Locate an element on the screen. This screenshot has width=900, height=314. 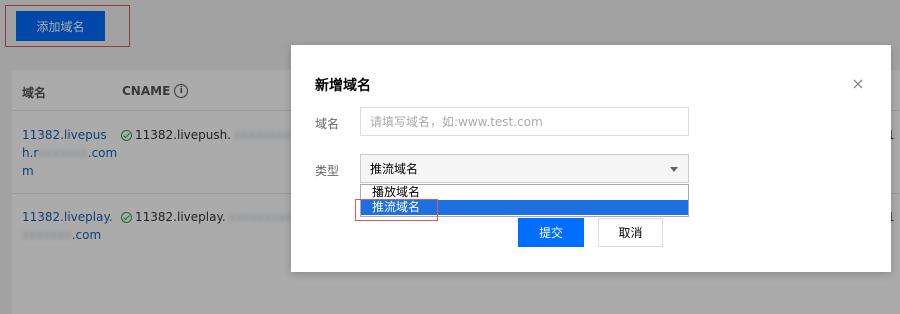
domain-field-label: 域名 is located at coordinates (327, 124).